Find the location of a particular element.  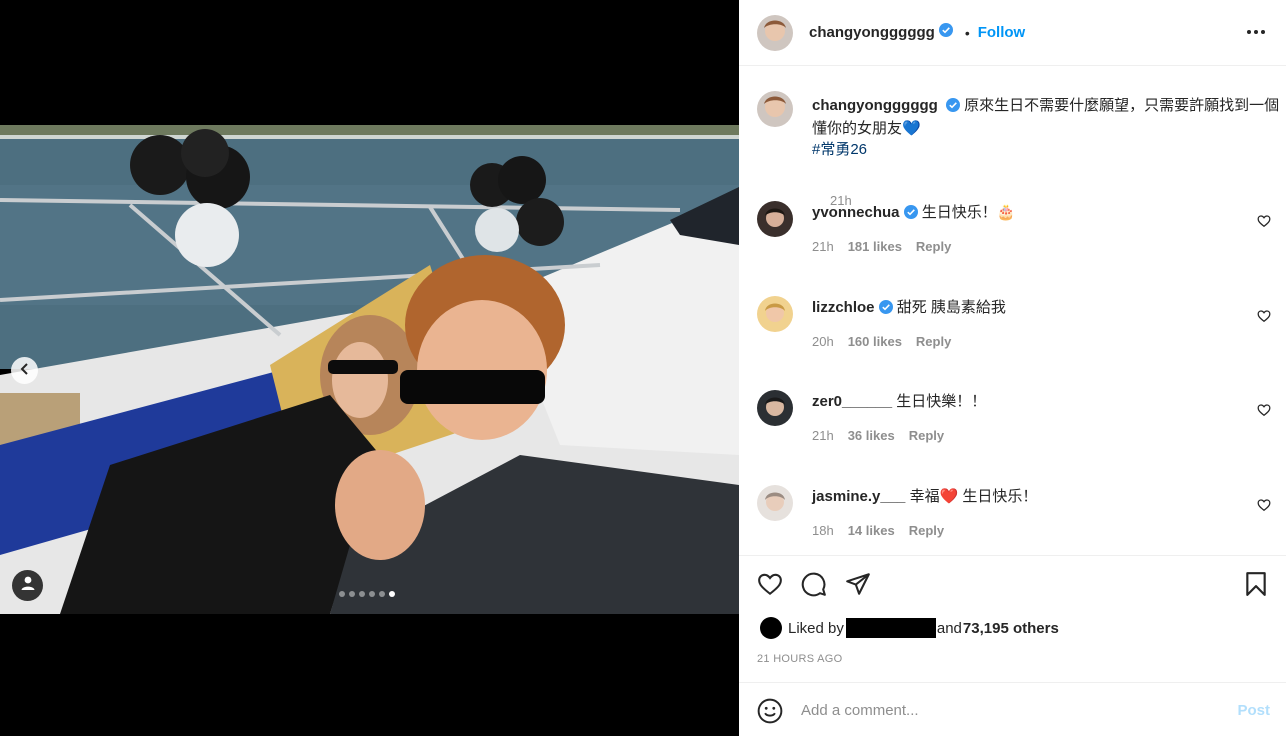

caption-hashtag: #常勇26 is located at coordinates (1047, 149).